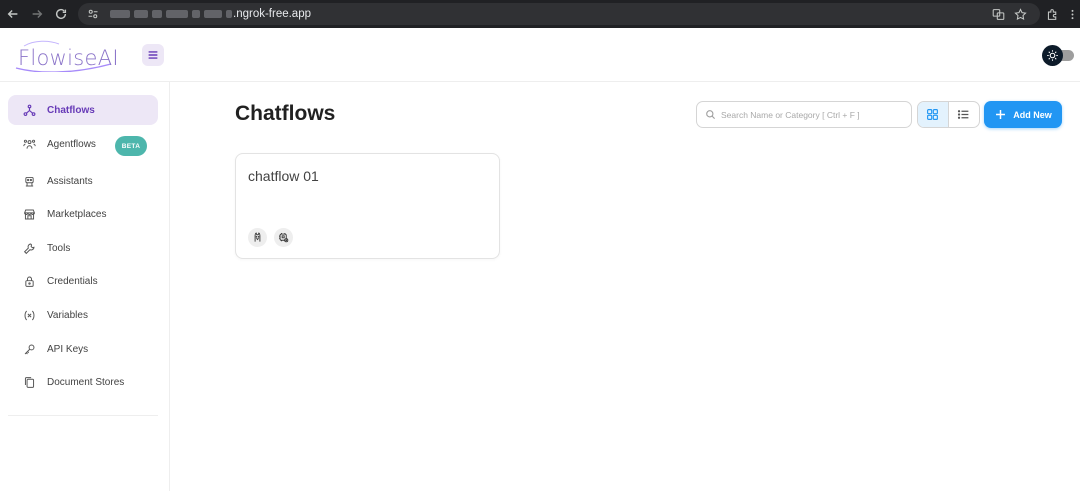 The height and width of the screenshot is (491, 1080). I want to click on sidebar-item-assistants: Assistants, so click(83, 181).